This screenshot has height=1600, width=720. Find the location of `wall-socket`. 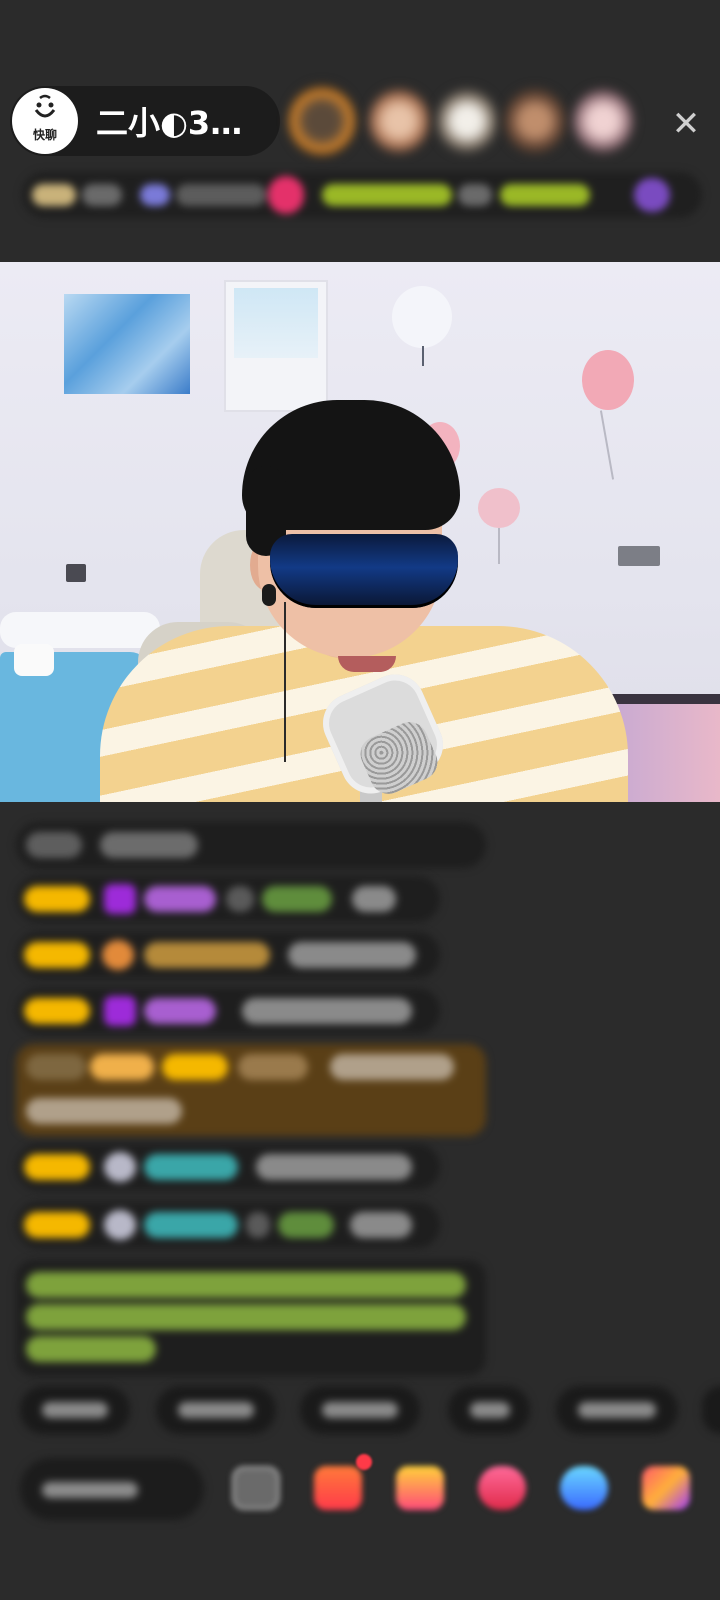

wall-socket is located at coordinates (76, 573).